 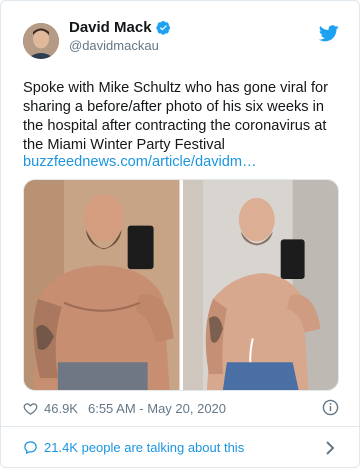 I want to click on twitter-bird-icon, so click(x=329, y=33).